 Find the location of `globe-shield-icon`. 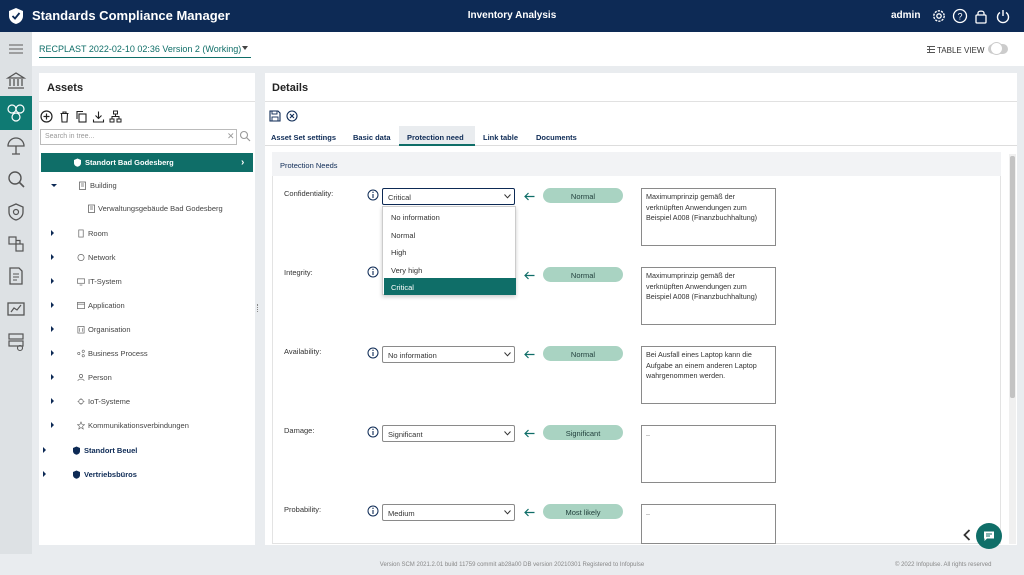

globe-shield-icon is located at coordinates (16, 147).